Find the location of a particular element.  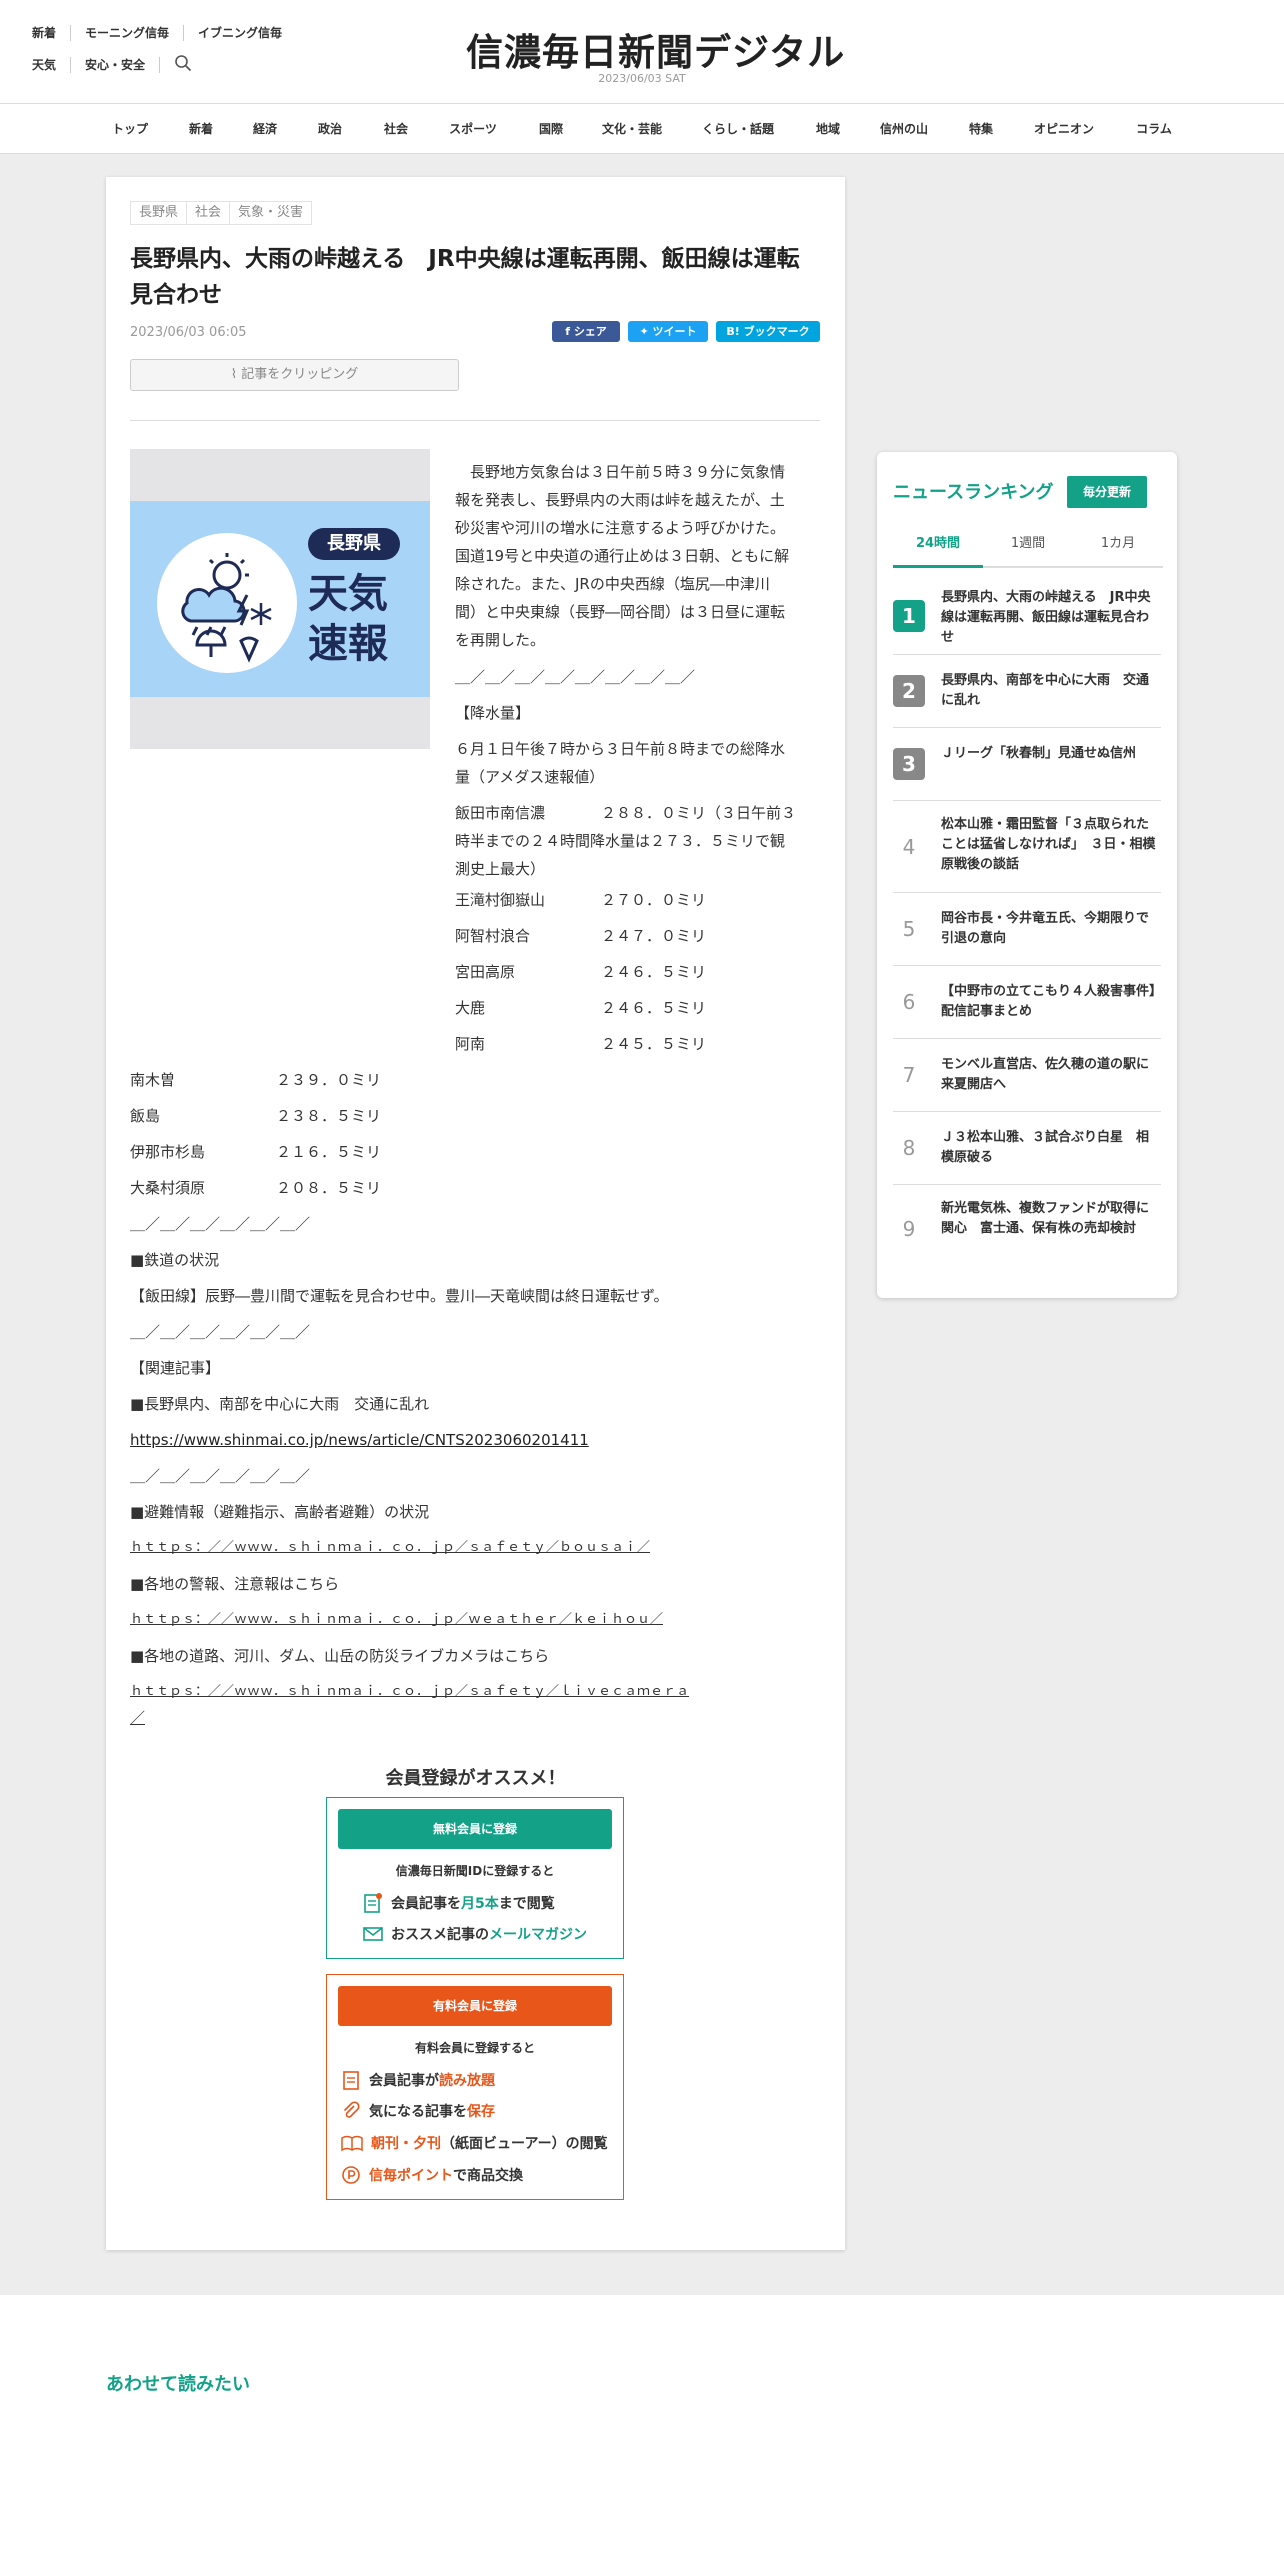

tag-nagano: 長野県 is located at coordinates (159, 213).